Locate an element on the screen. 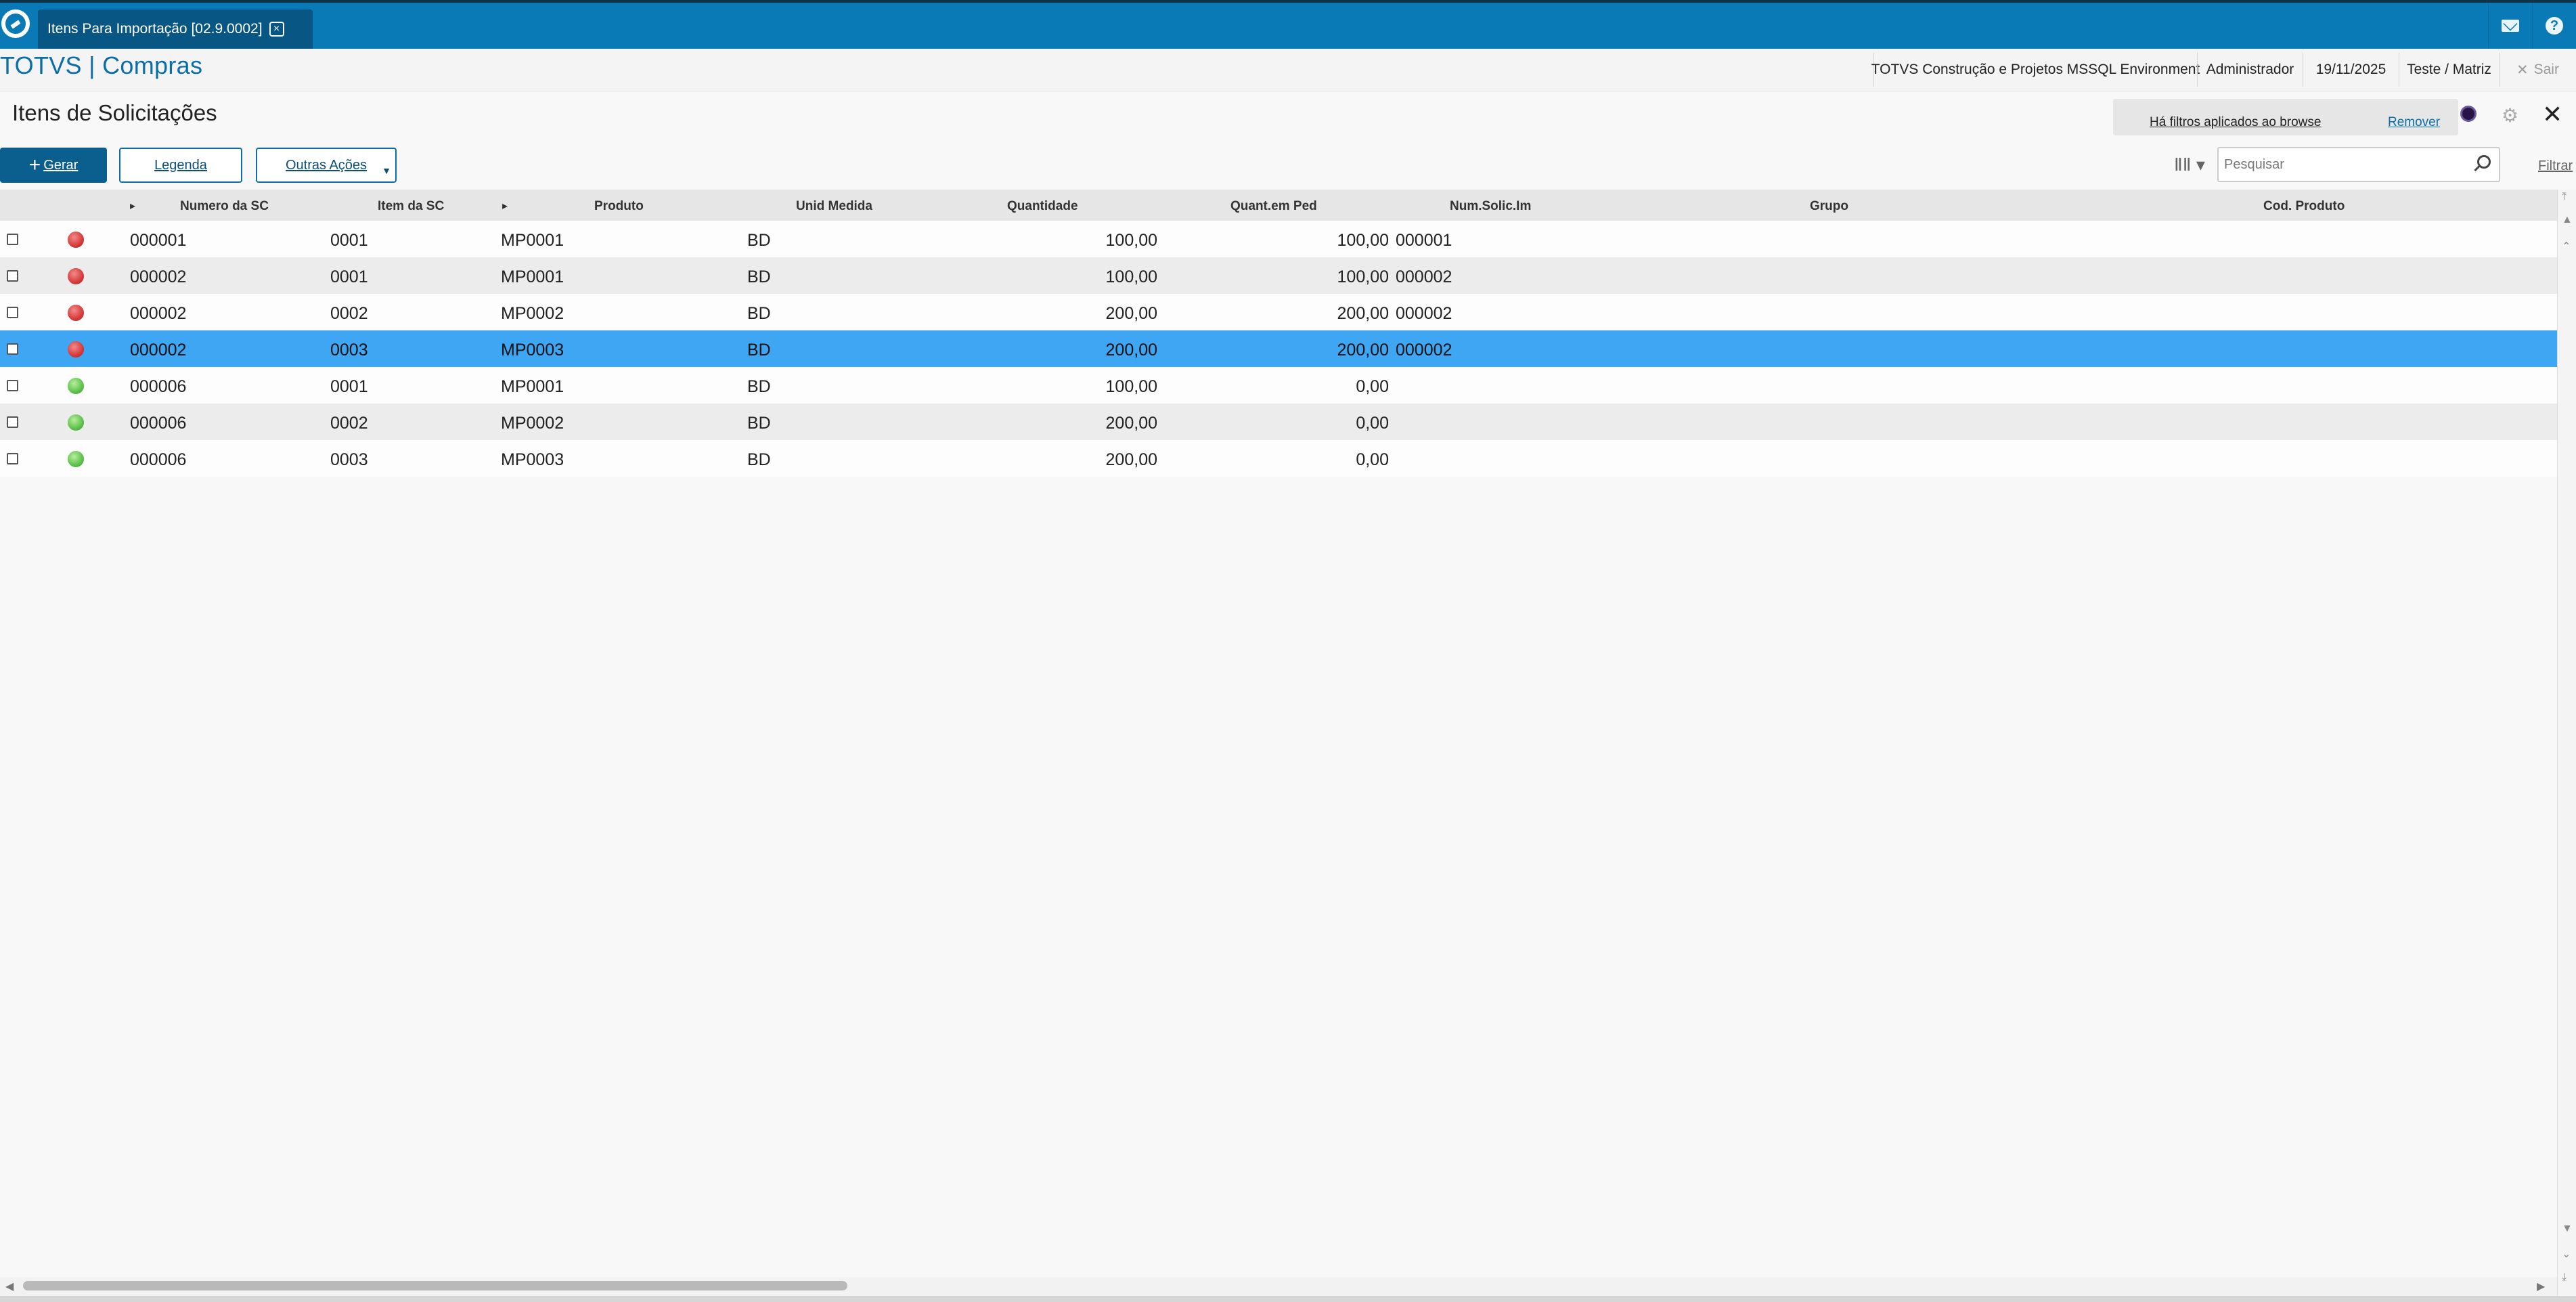 The height and width of the screenshot is (1302, 2576). bottom-bar is located at coordinates (1288, 1299).